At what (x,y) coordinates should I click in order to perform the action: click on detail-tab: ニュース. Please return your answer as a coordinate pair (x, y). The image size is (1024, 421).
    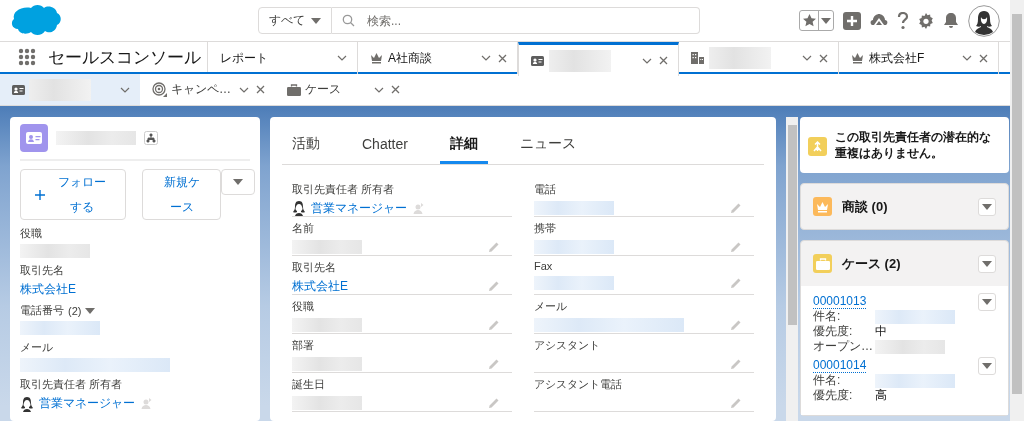
    Looking at the image, I should click on (547, 145).